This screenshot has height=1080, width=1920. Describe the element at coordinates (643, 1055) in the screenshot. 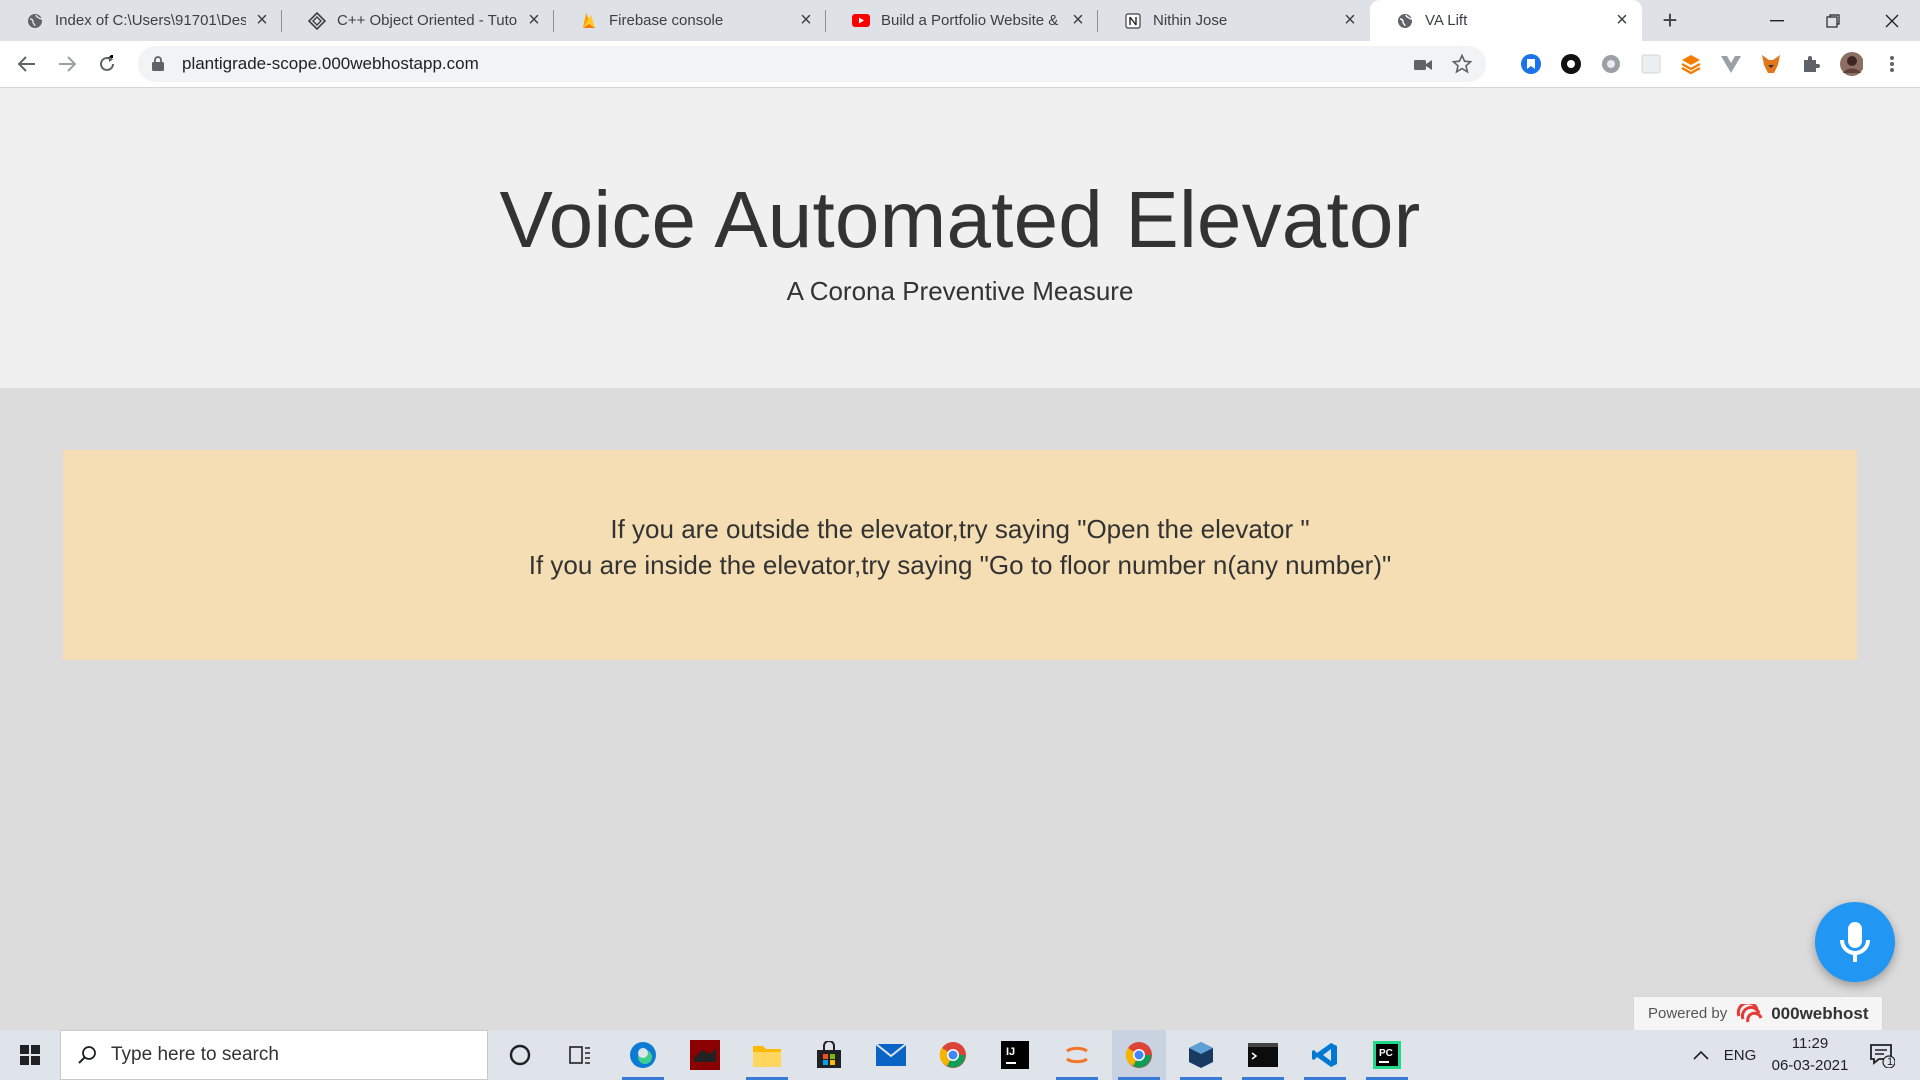

I see `edge-icon` at that location.